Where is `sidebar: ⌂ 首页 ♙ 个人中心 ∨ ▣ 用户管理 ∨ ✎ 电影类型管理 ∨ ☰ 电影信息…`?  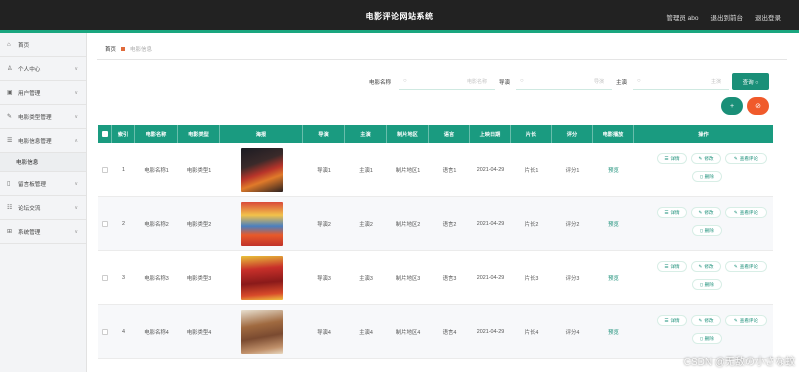
sidebar: ⌂ 首页 ♙ 个人中心 ∨ ▣ 用户管理 ∨ ✎ 电影类型管理 ∨ ☰ 电影信息… is located at coordinates (43, 202).